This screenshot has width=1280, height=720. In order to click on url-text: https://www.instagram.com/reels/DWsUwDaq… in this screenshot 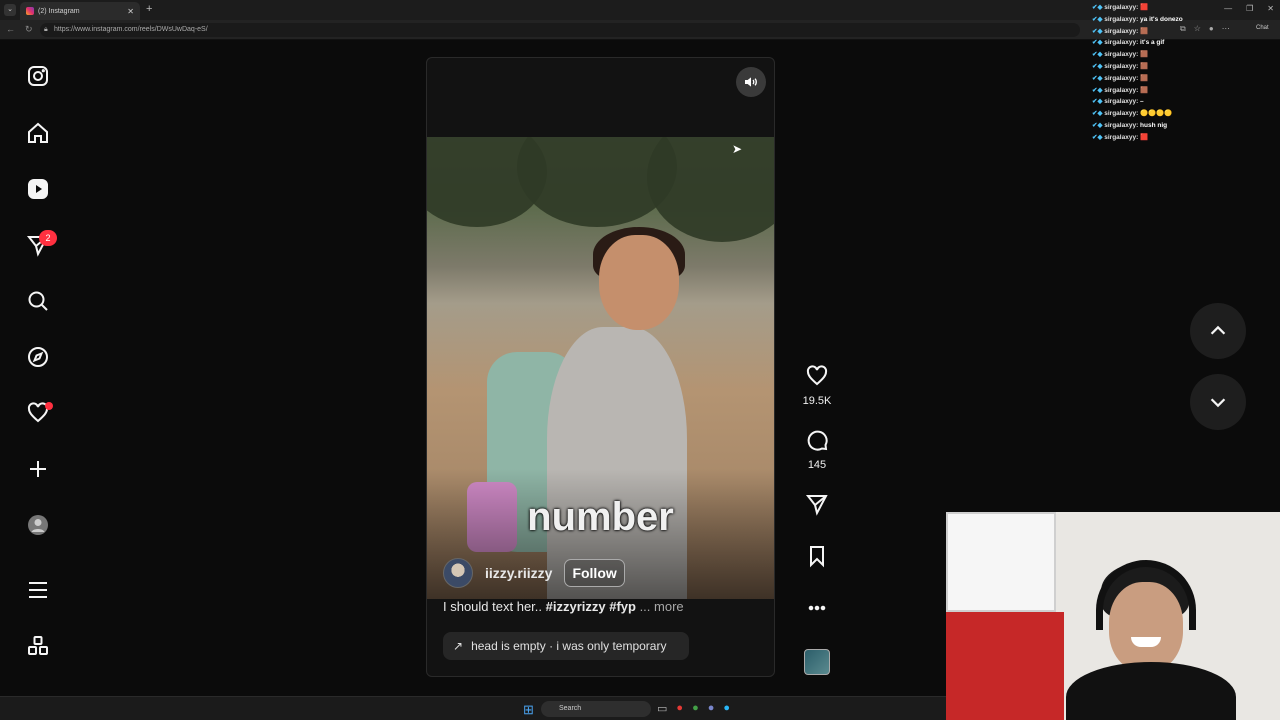, I will do `click(131, 29)`.